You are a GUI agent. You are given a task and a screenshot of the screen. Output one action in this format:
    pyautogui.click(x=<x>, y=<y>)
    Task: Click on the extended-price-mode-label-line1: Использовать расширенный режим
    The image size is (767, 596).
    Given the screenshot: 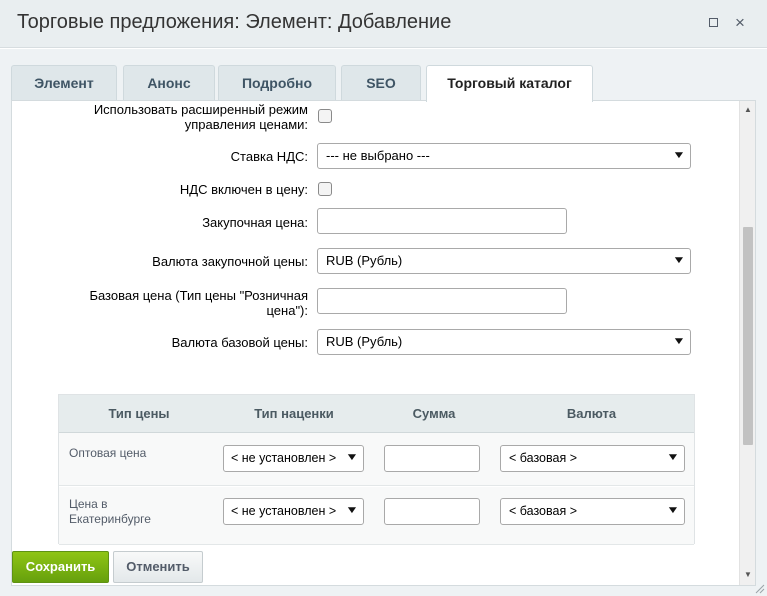 What is the action you would take?
    pyautogui.click(x=200, y=109)
    